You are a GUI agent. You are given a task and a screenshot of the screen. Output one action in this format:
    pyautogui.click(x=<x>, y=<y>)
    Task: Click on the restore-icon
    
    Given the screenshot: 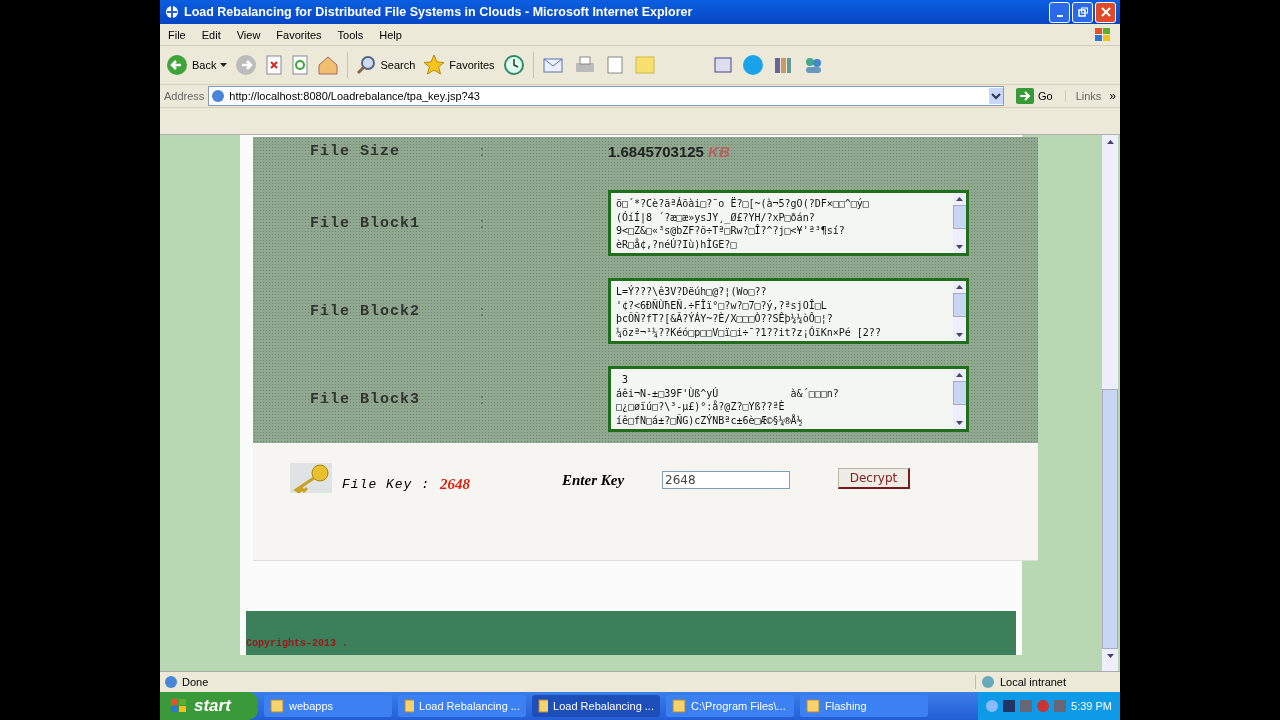 What is the action you would take?
    pyautogui.click(x=1082, y=12)
    